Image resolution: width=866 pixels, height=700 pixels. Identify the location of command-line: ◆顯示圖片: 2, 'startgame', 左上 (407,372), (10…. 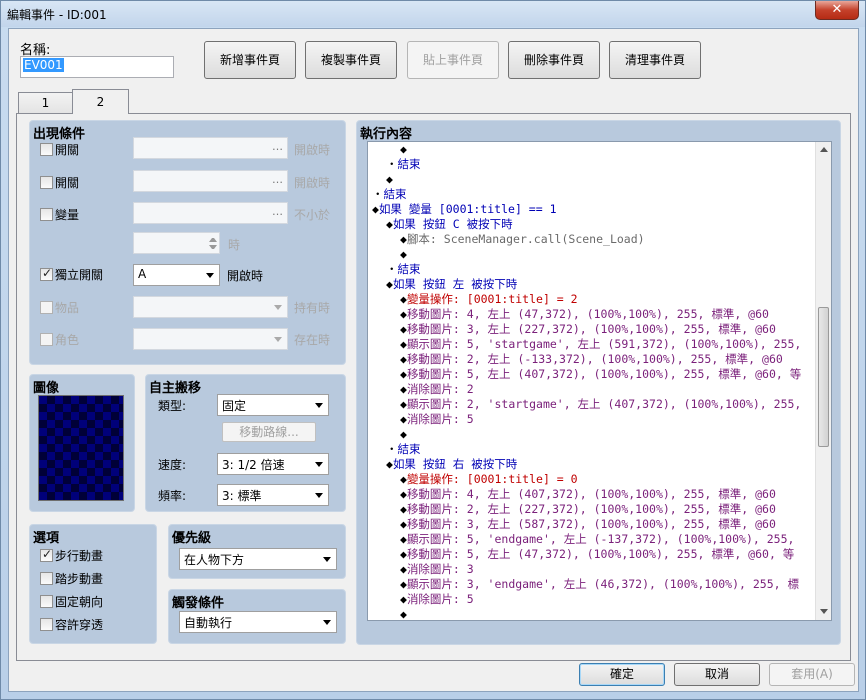
(584, 404).